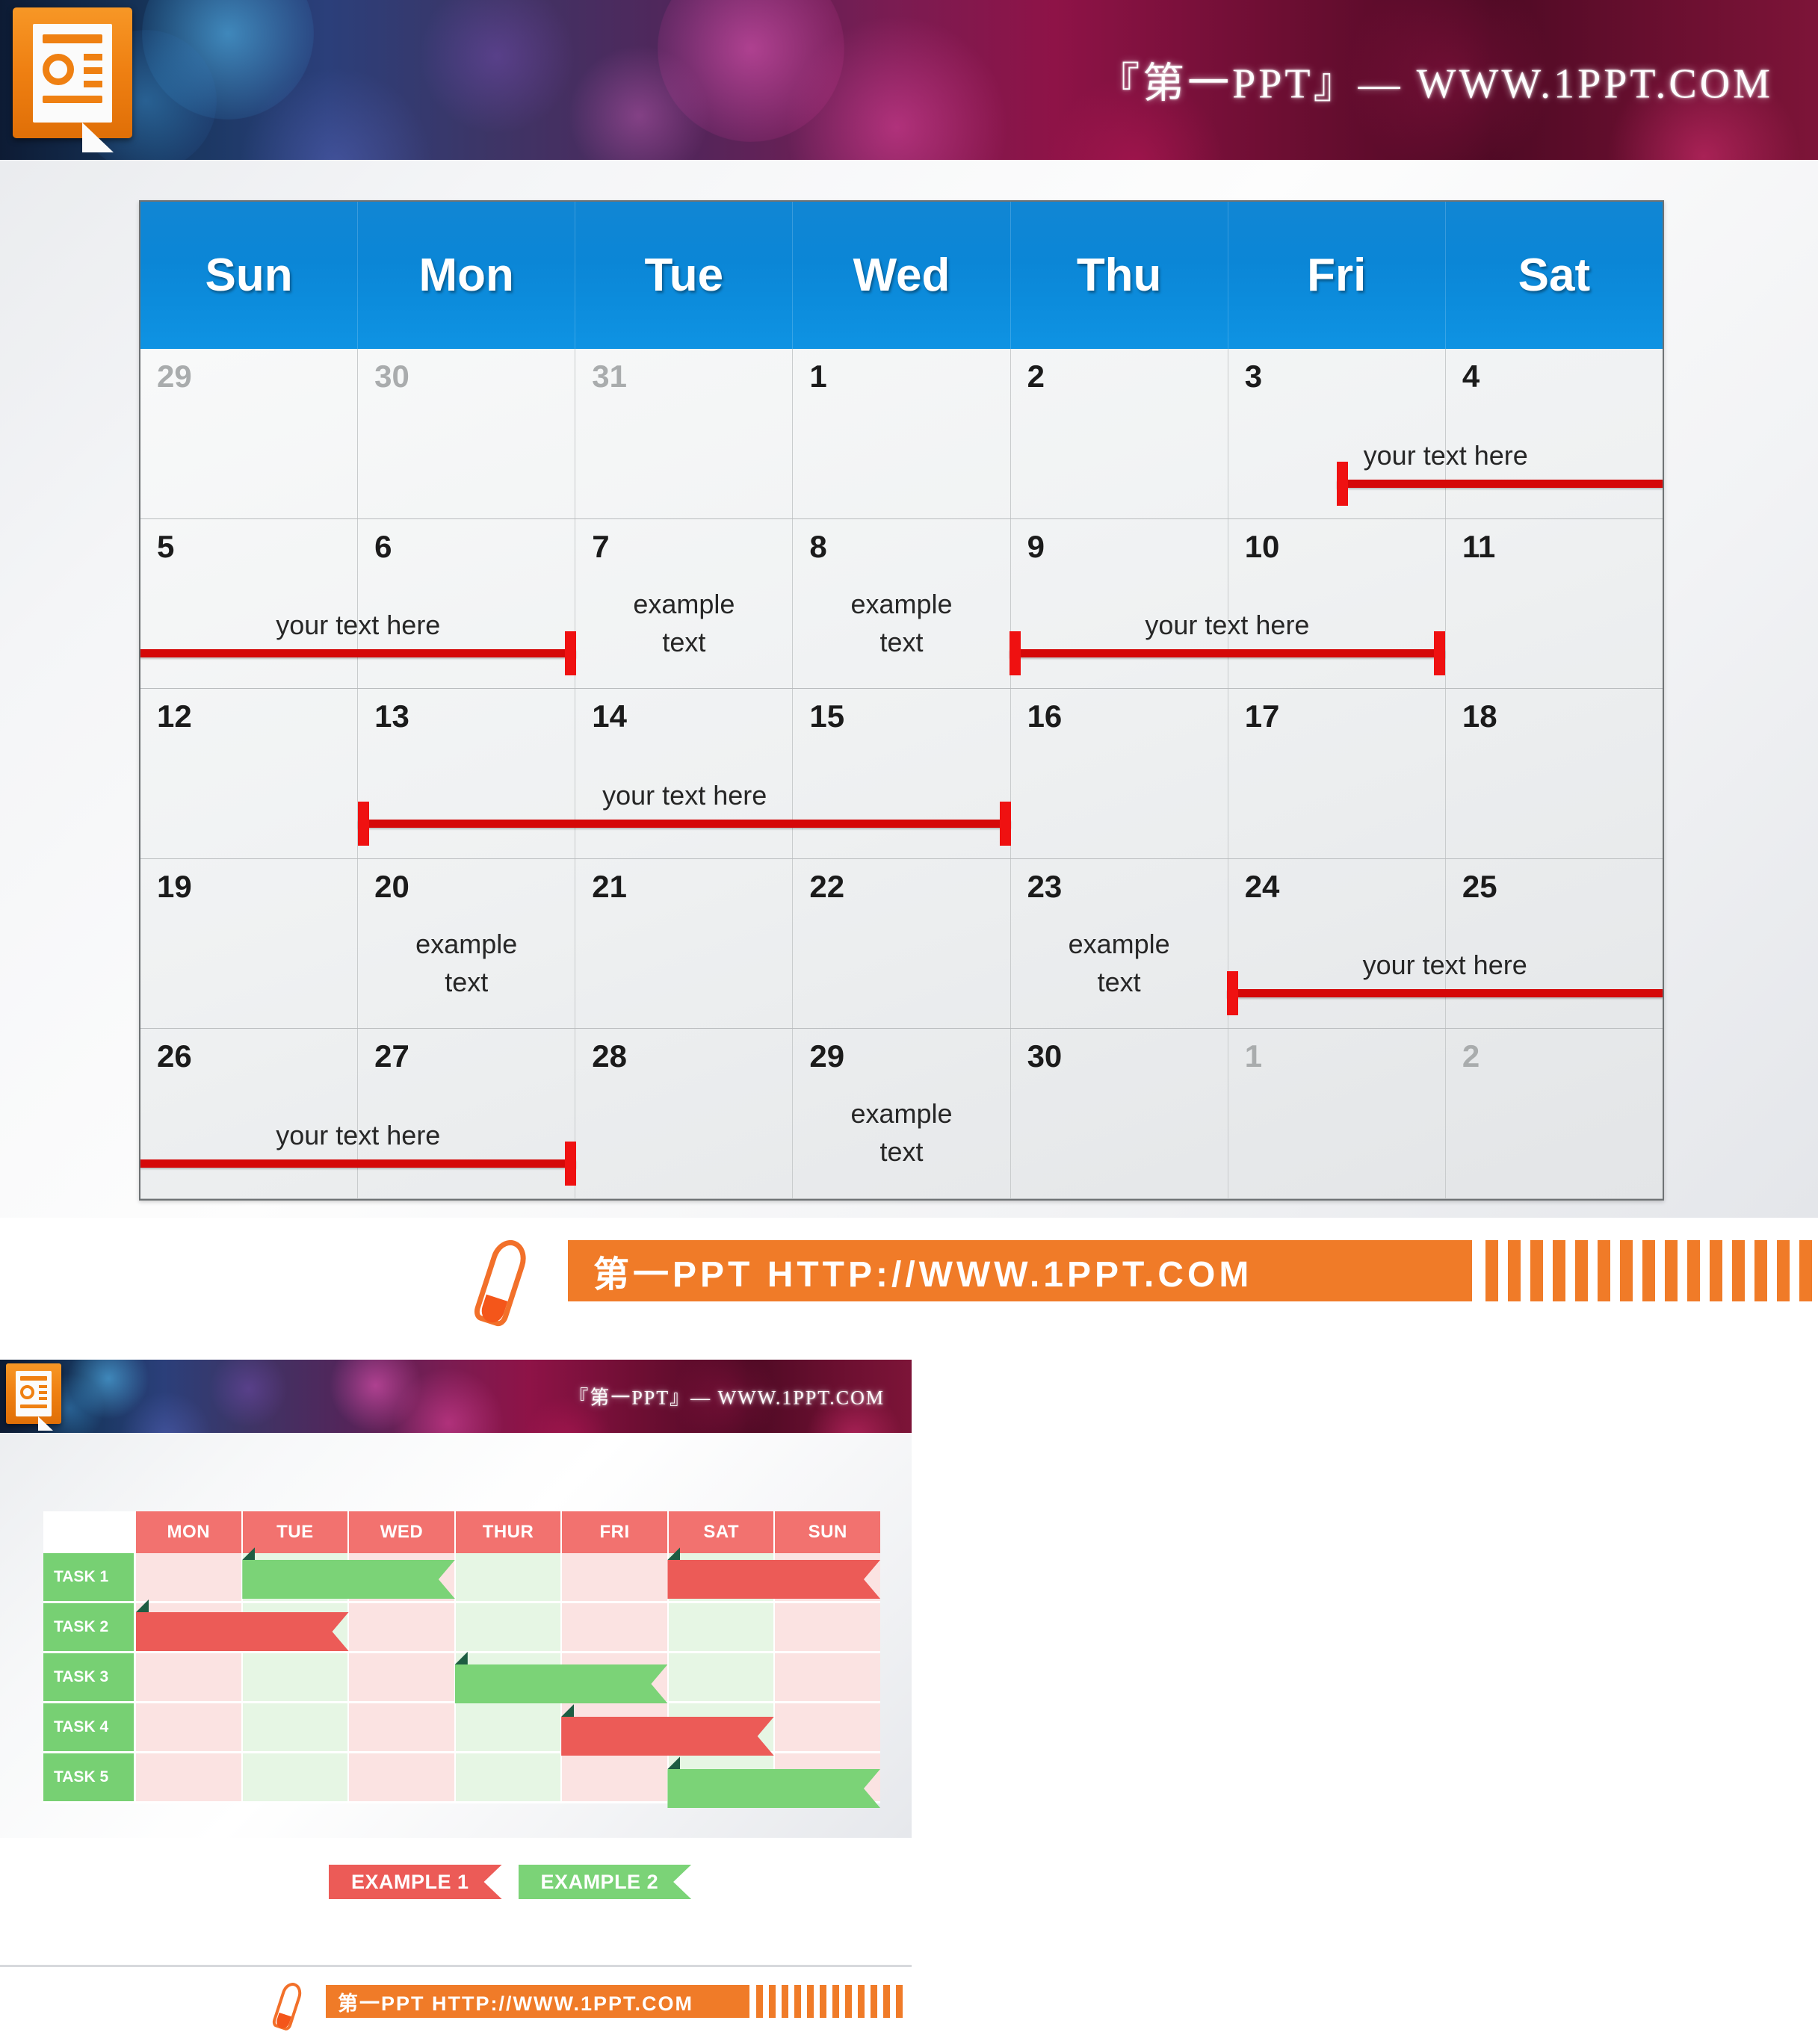  I want to click on calendar-day-cell: 29 example text, so click(902, 1113).